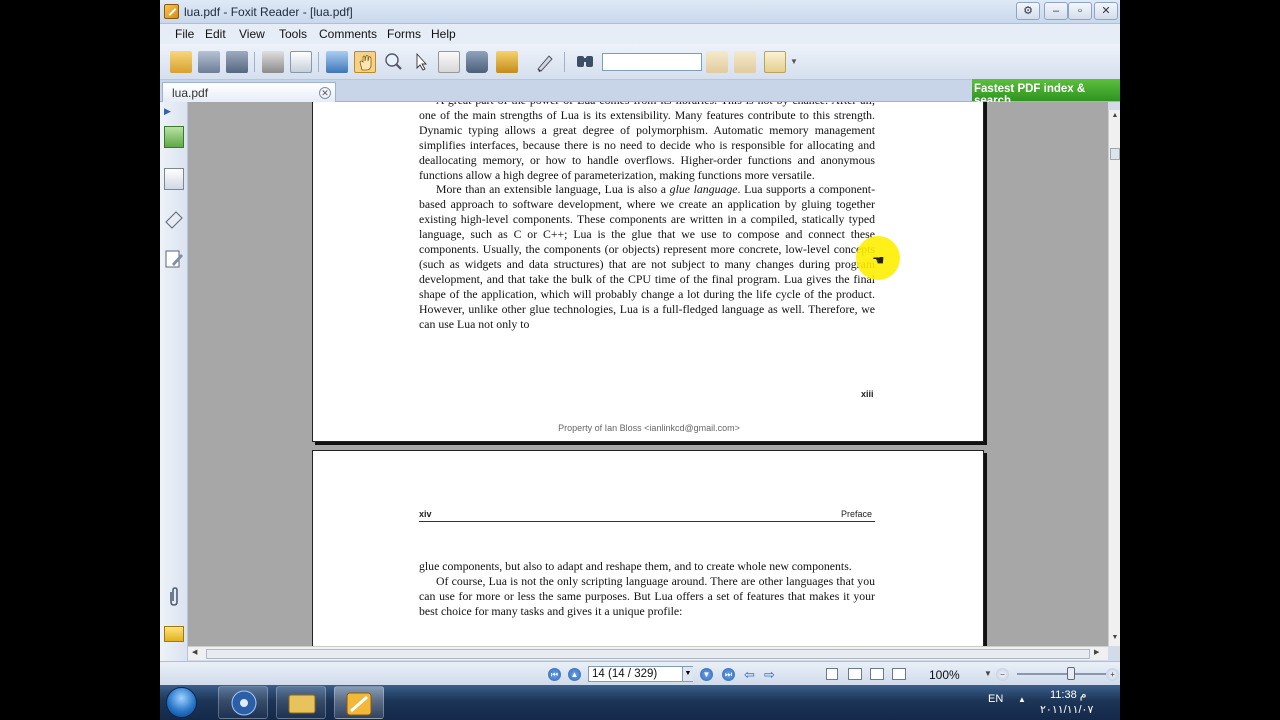 This screenshot has width=1280, height=720. Describe the element at coordinates (337, 62) in the screenshot. I see `fullscreen-icon` at that location.